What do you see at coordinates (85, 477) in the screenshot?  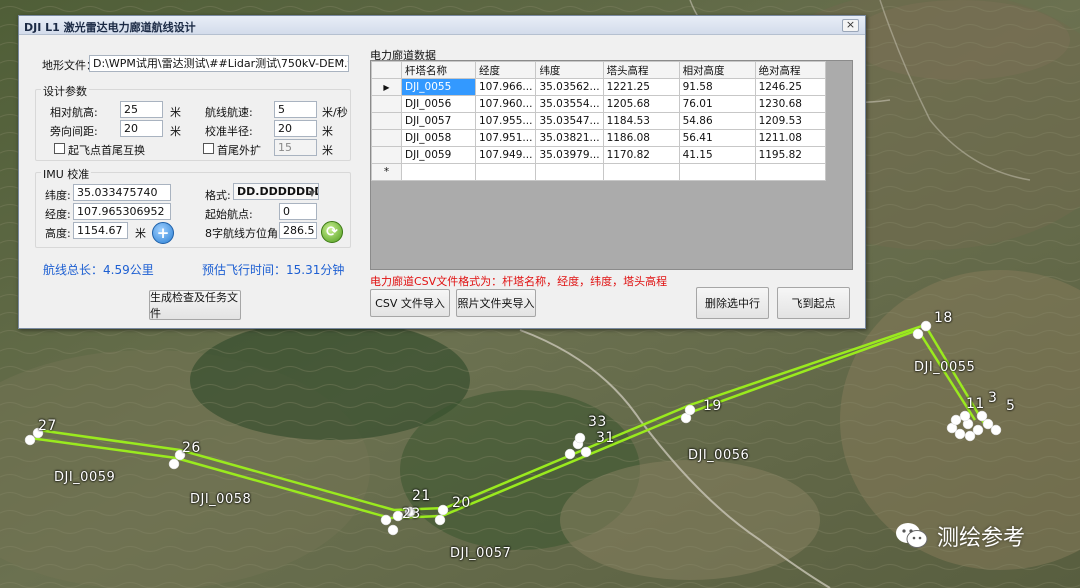 I see `tower-label: DJI_0059` at bounding box center [85, 477].